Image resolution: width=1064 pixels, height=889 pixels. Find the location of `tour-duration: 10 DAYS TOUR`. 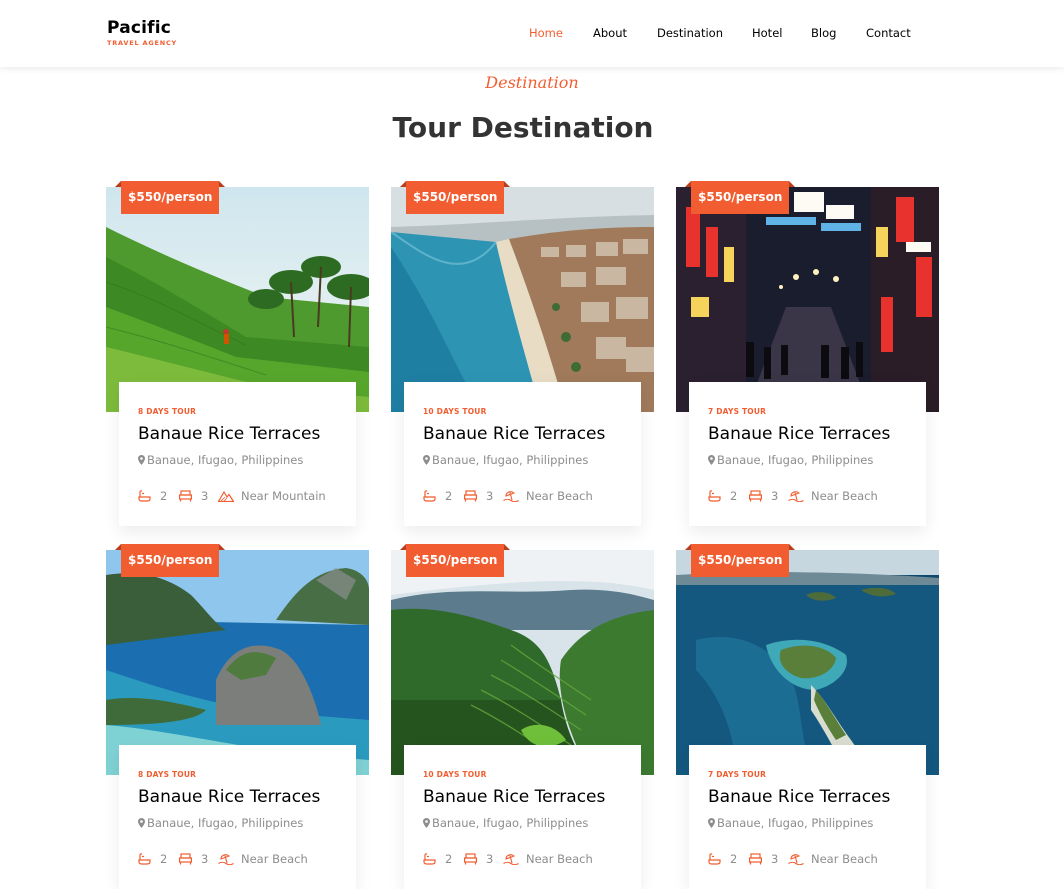

tour-duration: 10 DAYS TOUR is located at coordinates (455, 774).